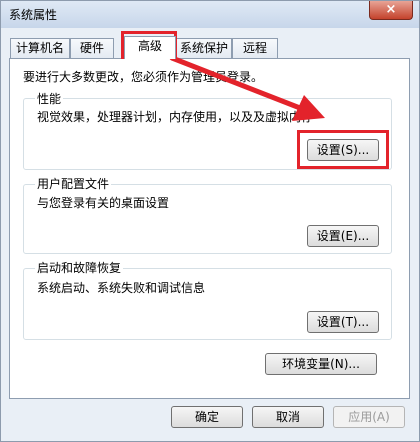  What do you see at coordinates (255, 48) in the screenshot?
I see `tab-remote: 远程` at bounding box center [255, 48].